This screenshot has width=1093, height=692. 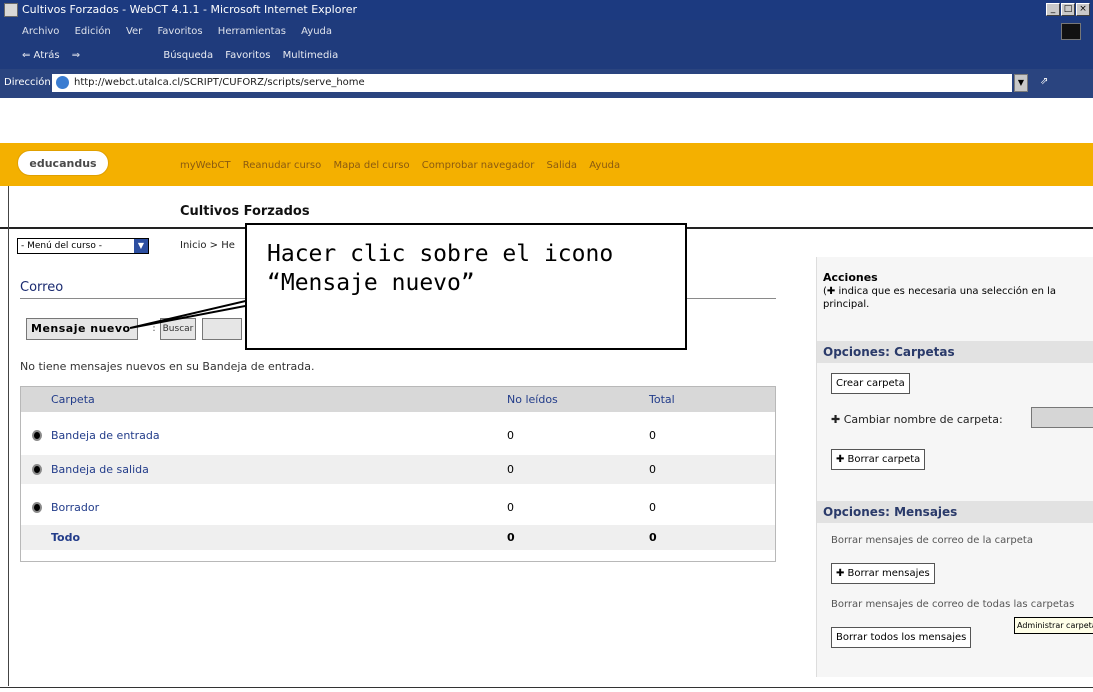 I want to click on maximize-button: □, so click(x=1068, y=9).